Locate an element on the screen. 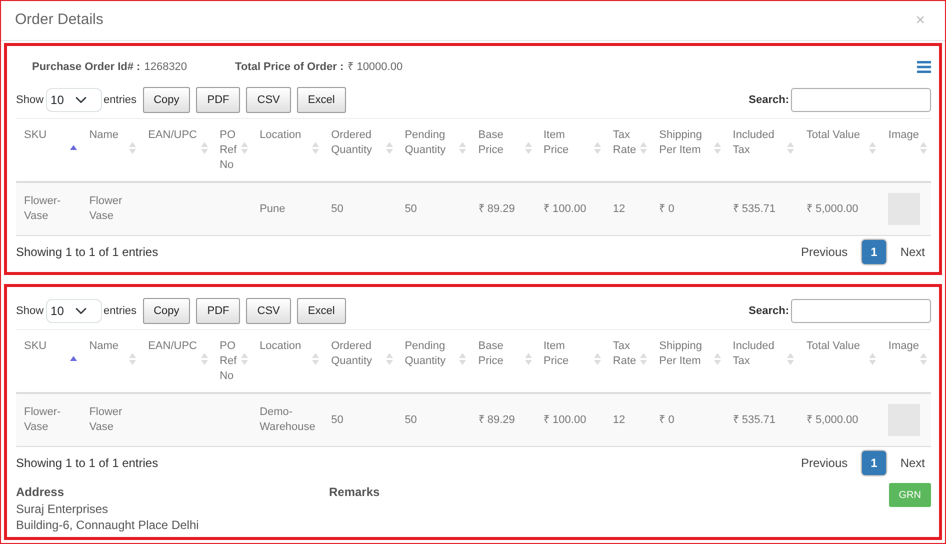  table-cell-text: Pune is located at coordinates (273, 209).